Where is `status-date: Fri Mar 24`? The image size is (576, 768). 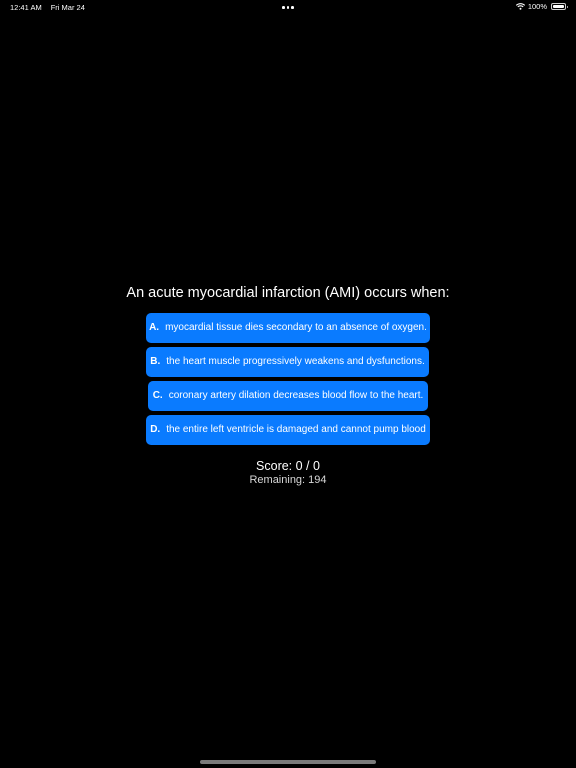 status-date: Fri Mar 24 is located at coordinates (67, 7).